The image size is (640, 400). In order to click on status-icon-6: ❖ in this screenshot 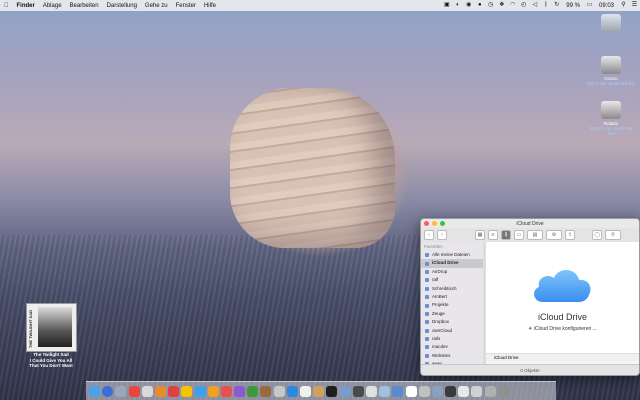, I will do `click(501, 5)`.